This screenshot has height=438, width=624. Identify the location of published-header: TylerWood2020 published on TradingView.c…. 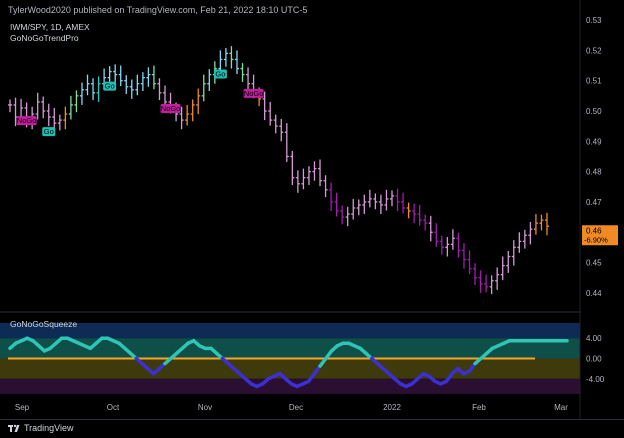
(158, 10).